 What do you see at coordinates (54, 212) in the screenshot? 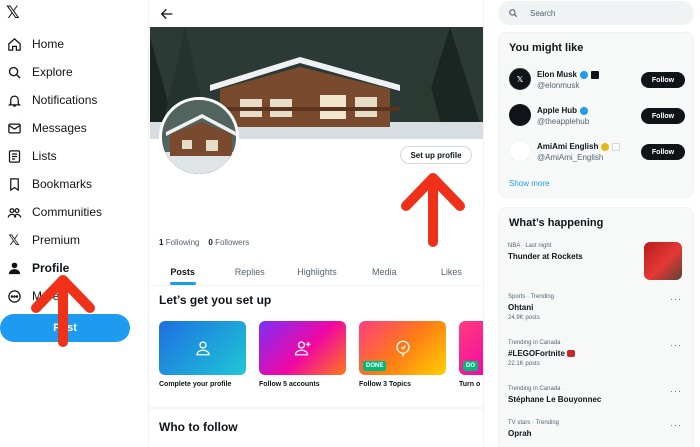
I see `nav-communities: Communities` at bounding box center [54, 212].